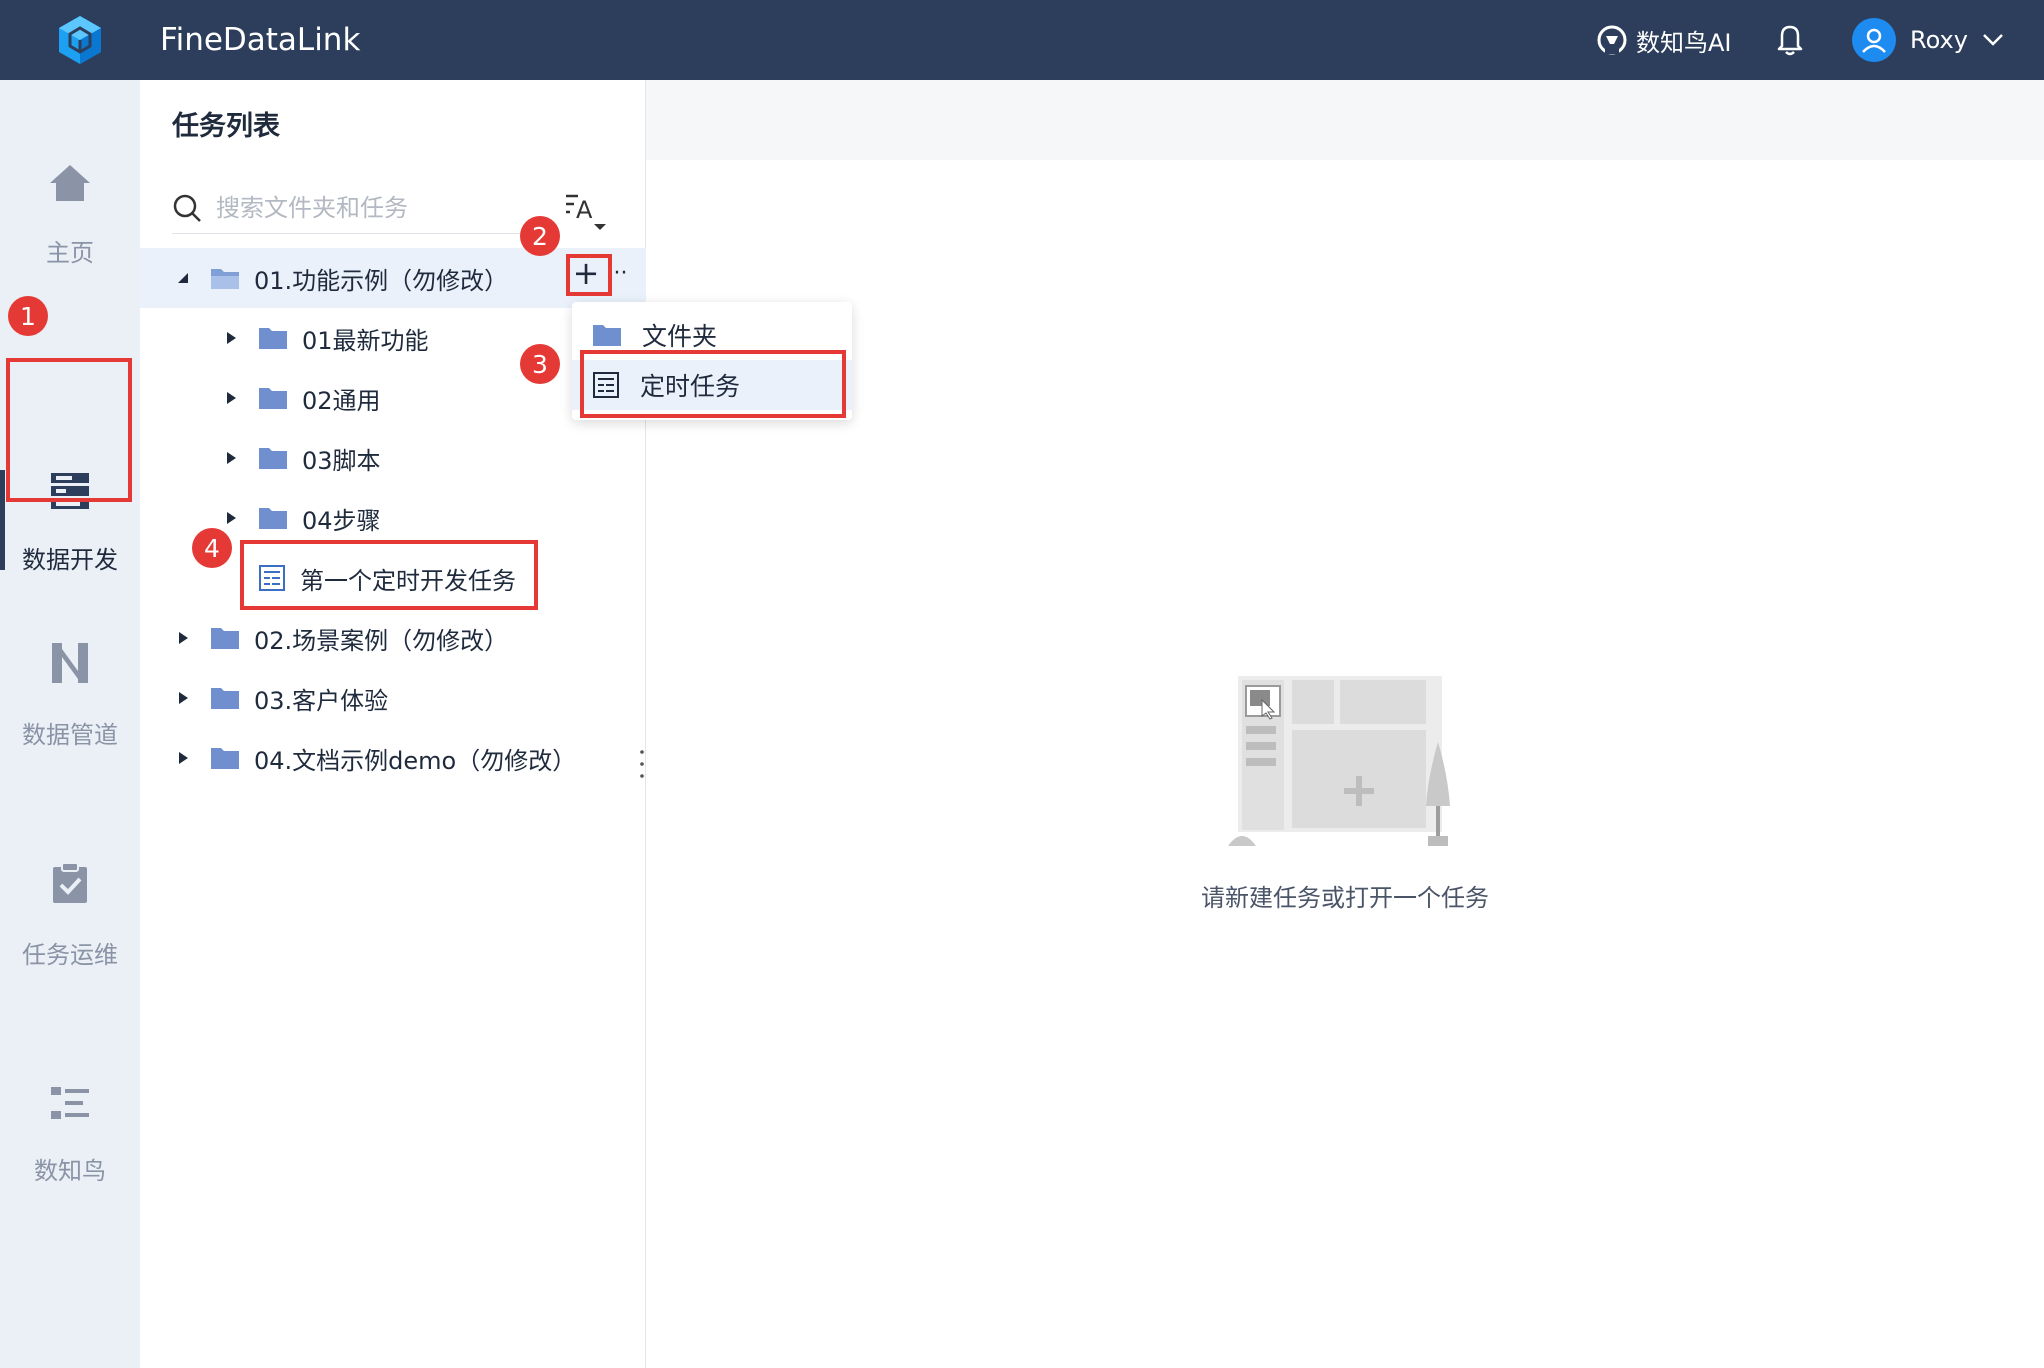 The image size is (2044, 1368). What do you see at coordinates (321, 700) in the screenshot?
I see `tree-label: 03.客户体验` at bounding box center [321, 700].